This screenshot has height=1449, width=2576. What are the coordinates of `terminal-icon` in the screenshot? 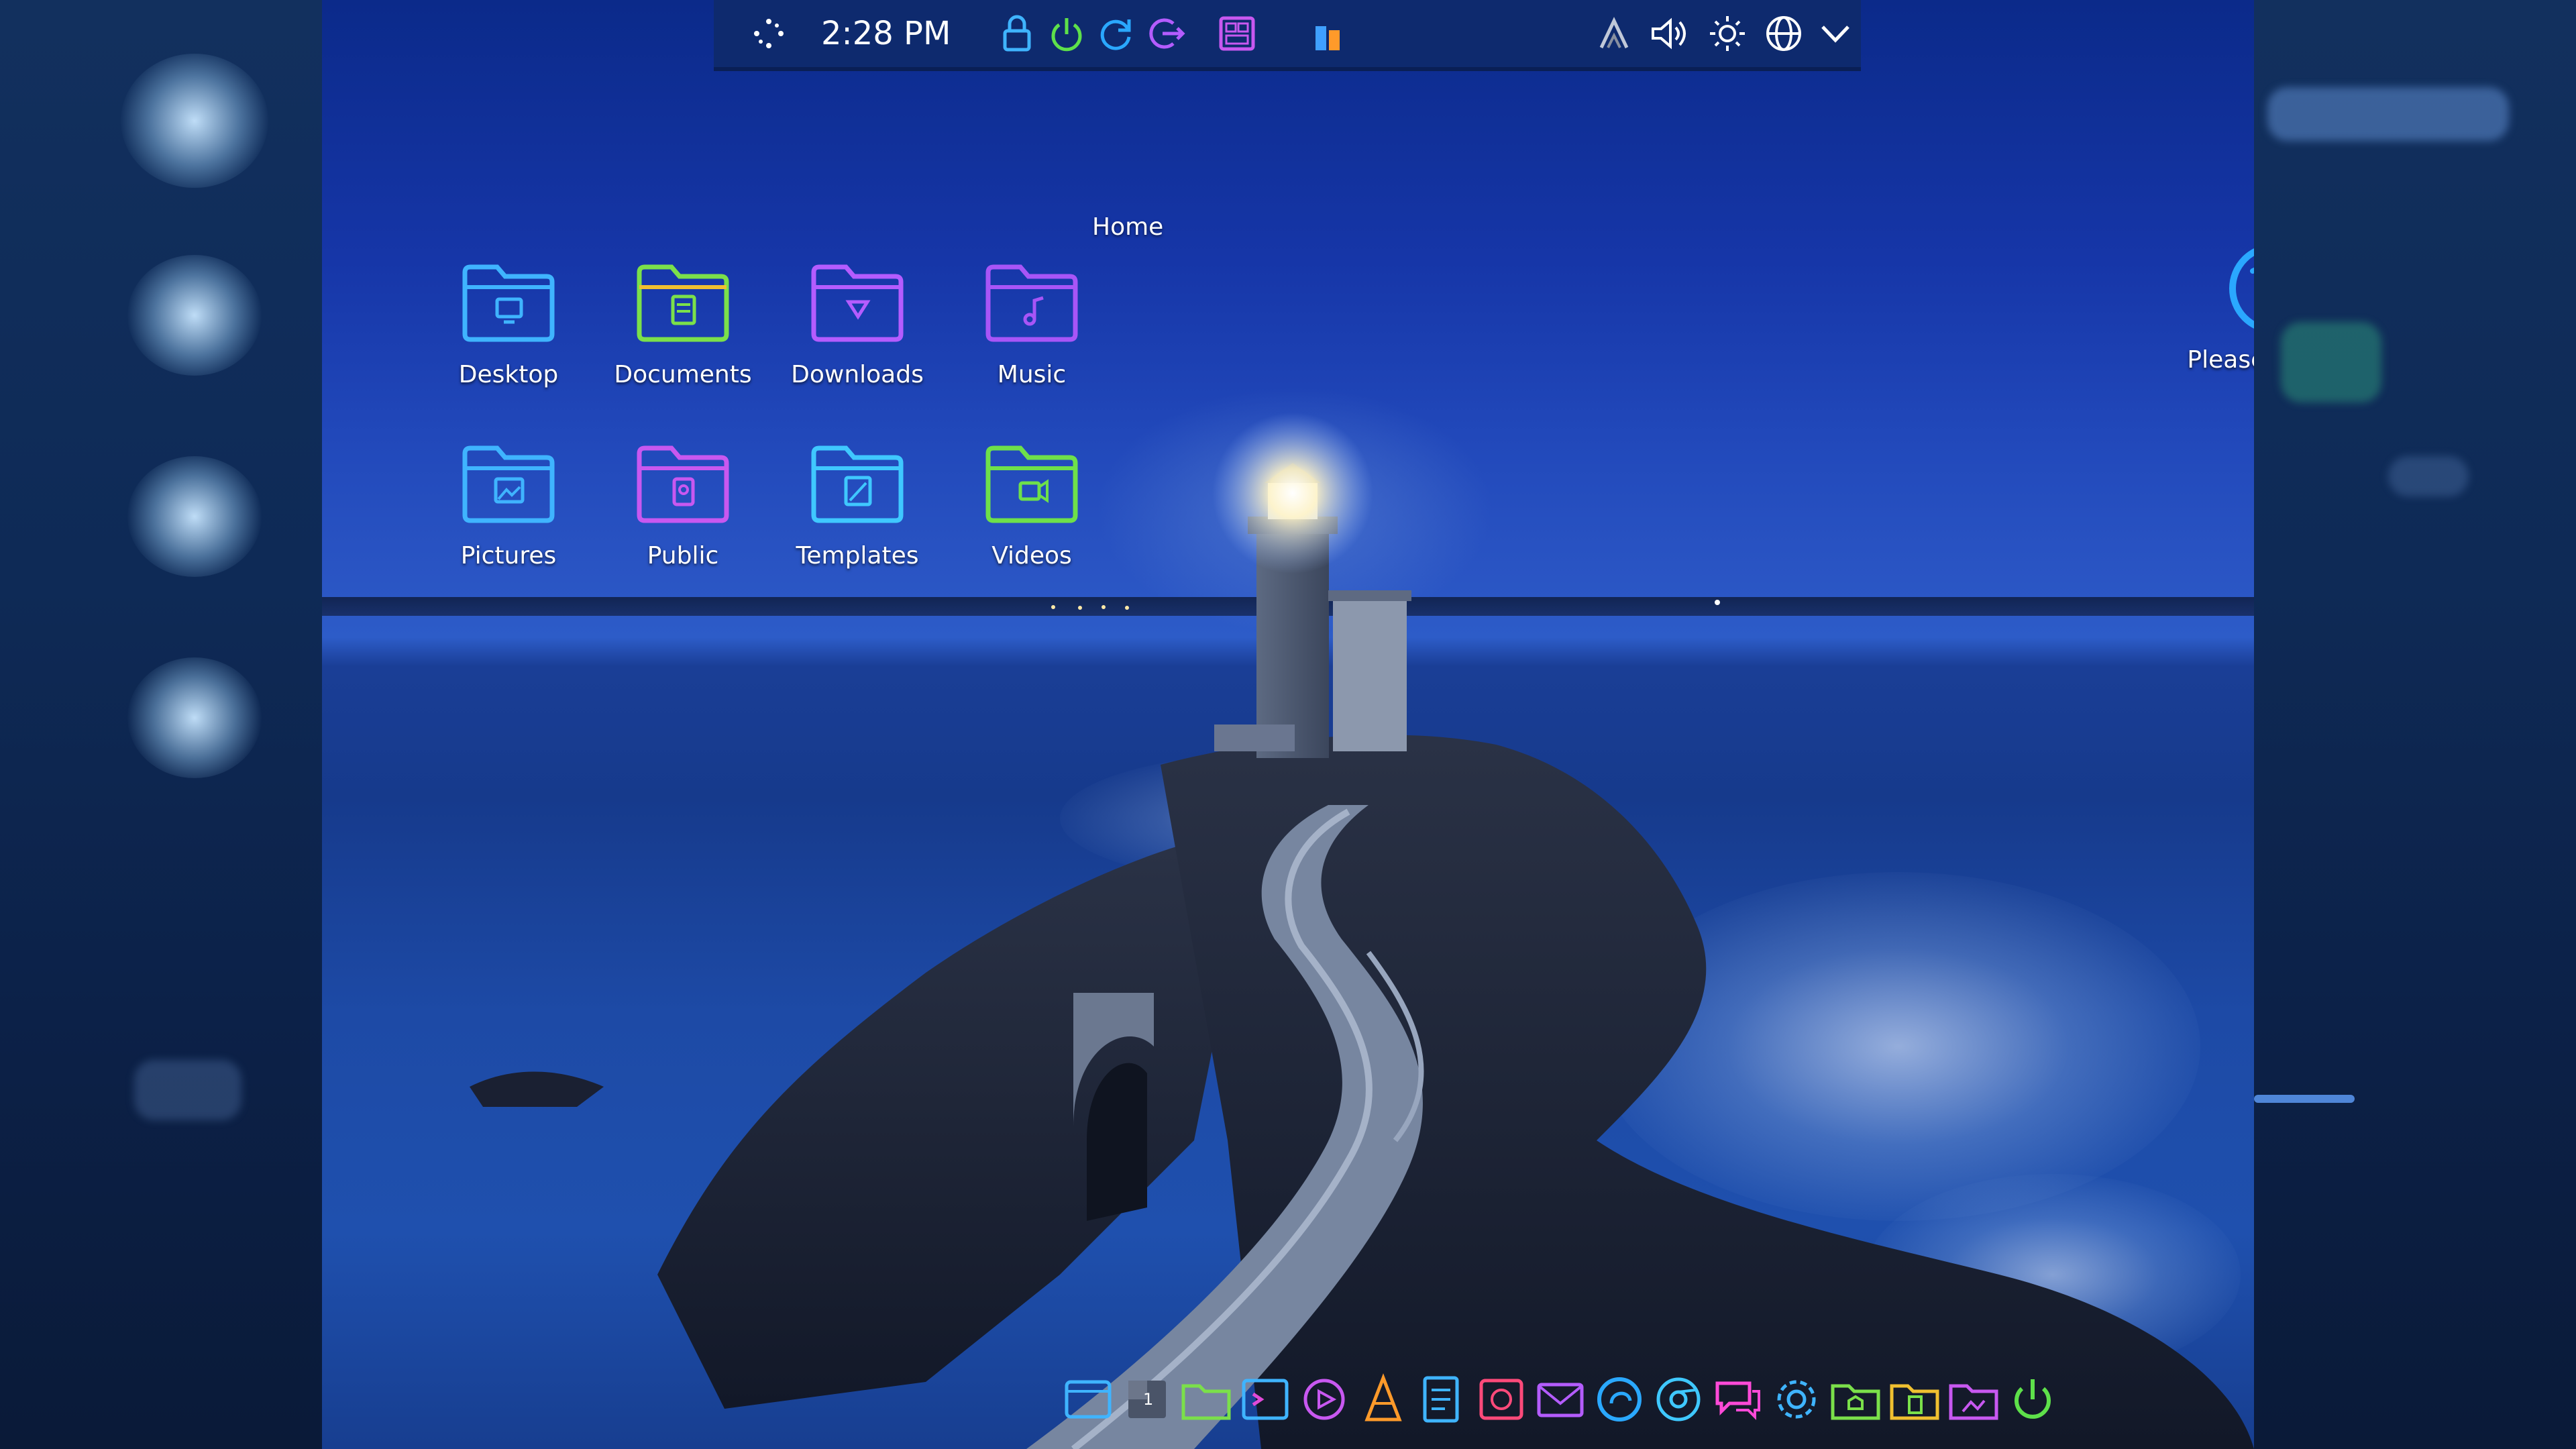 It's located at (1265, 1399).